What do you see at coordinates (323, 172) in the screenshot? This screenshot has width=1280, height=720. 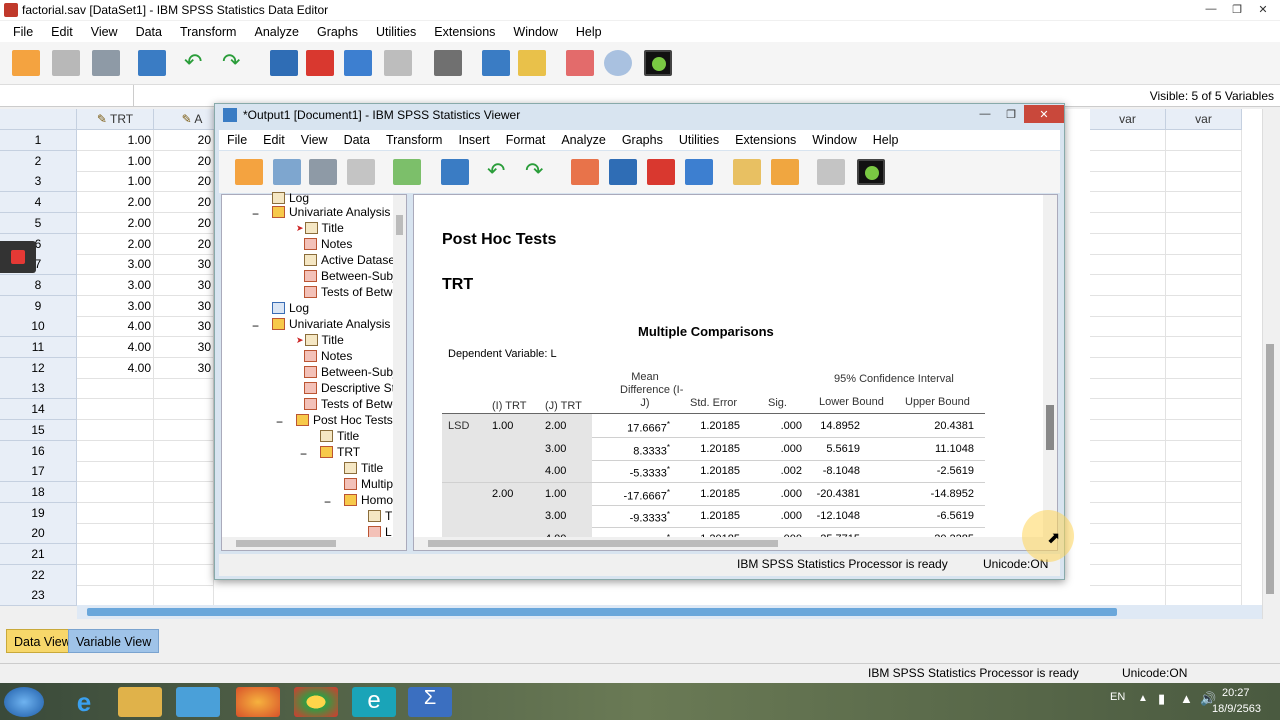 I see `print-icon` at bounding box center [323, 172].